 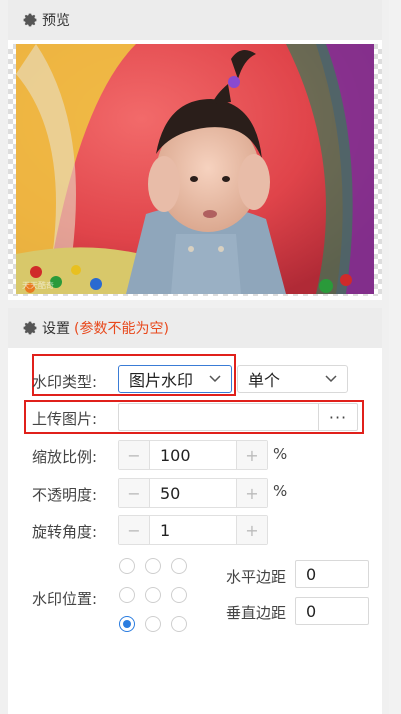 What do you see at coordinates (195, 328) in the screenshot?
I see `settings-header: 设置 (参数不能为空)` at bounding box center [195, 328].